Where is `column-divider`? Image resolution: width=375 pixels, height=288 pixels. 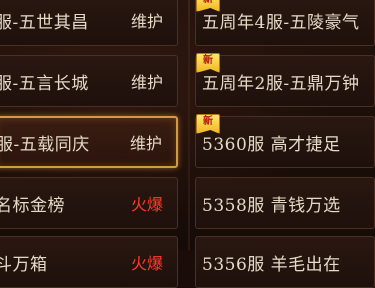
column-divider is located at coordinates (189, 125).